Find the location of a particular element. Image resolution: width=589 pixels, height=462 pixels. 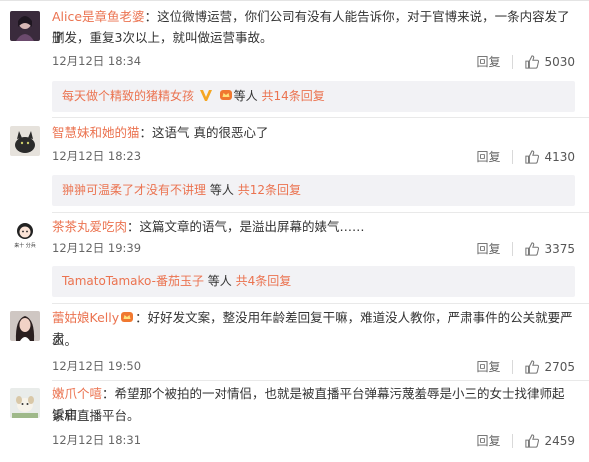

comment-meta: 12月12日 18:34 回复 5030 is located at coordinates (313, 61).